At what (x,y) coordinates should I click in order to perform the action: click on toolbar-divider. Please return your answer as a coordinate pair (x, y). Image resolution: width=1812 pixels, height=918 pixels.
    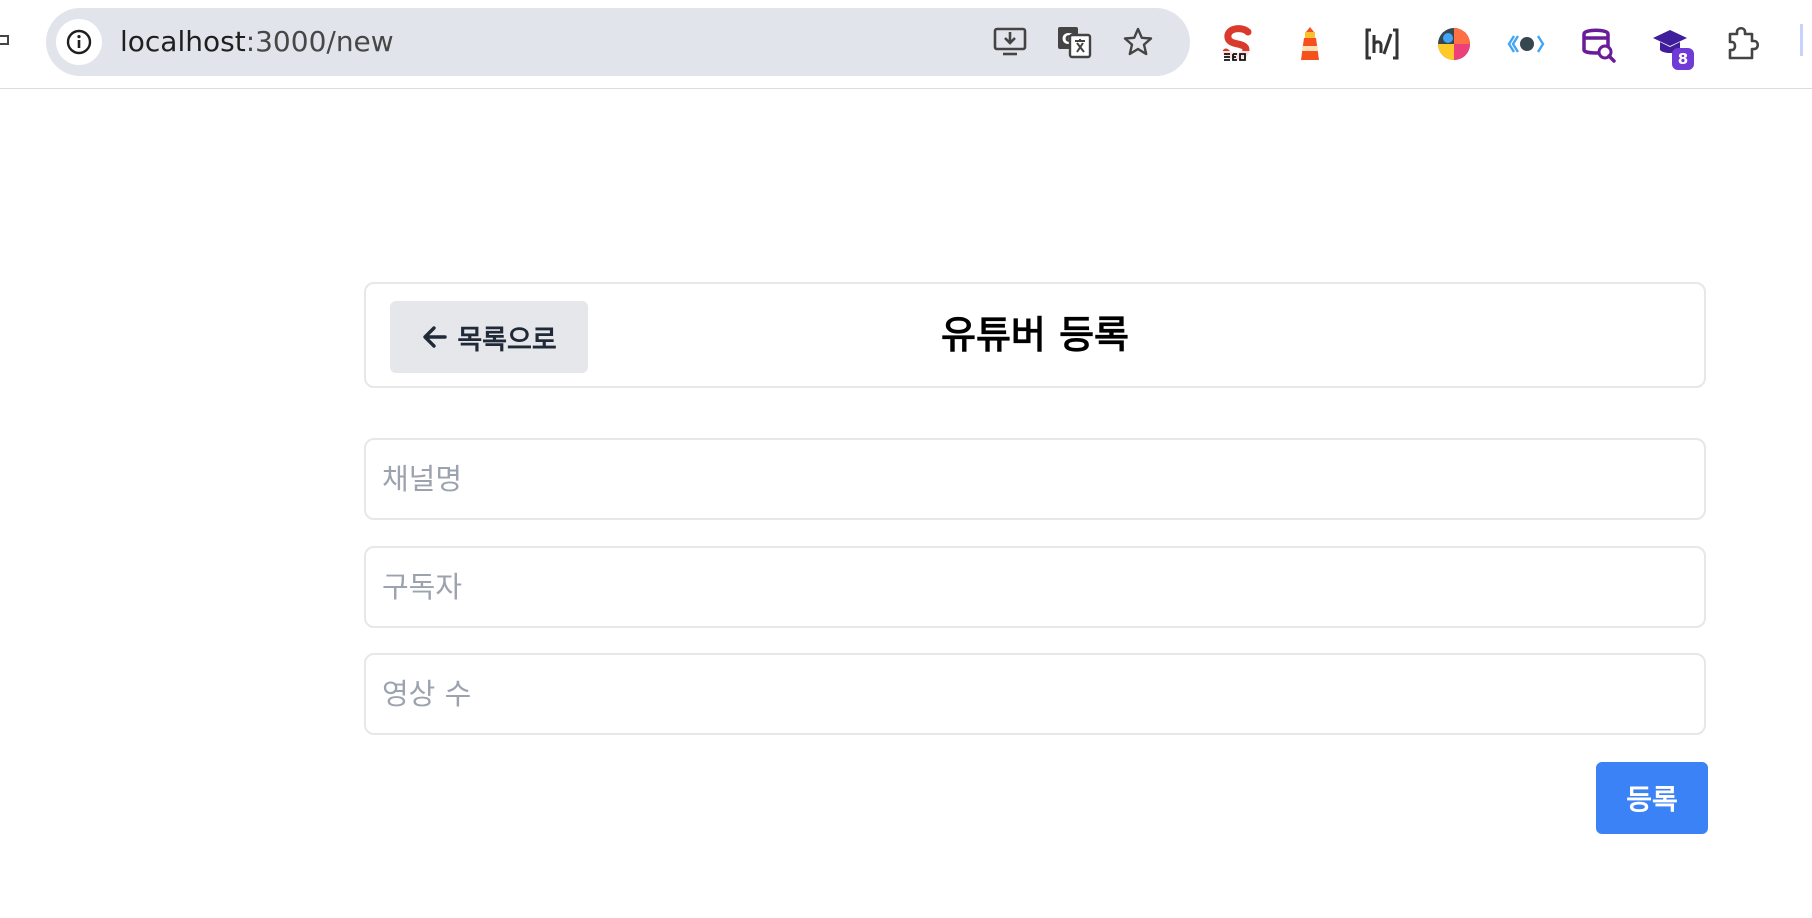
    Looking at the image, I should click on (1801, 40).